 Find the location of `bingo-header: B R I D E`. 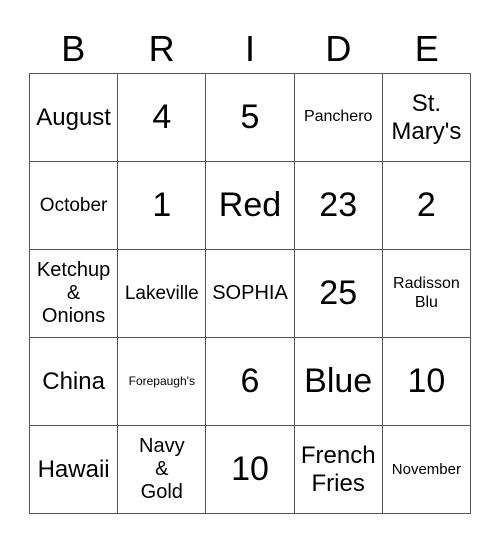

bingo-header: B R I D E is located at coordinates (250, 49).